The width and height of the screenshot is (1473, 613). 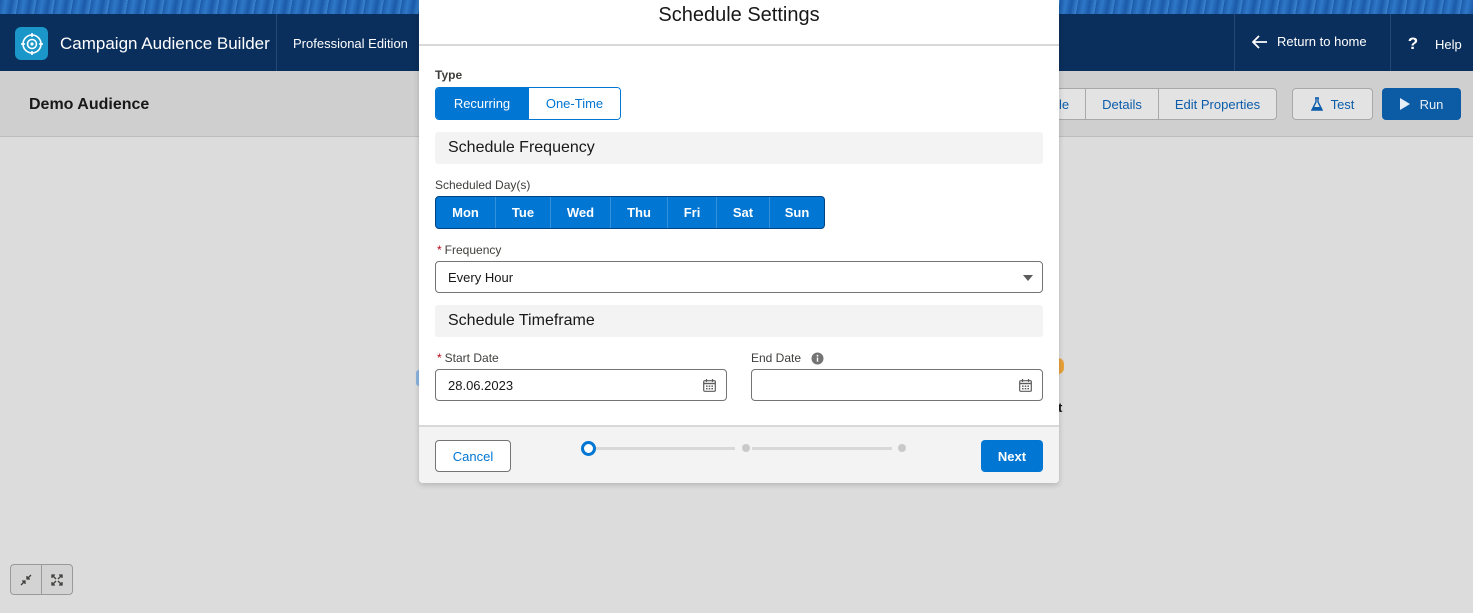 I want to click on schedule-timeframe-section: Schedule Timeframe, so click(x=739, y=321).